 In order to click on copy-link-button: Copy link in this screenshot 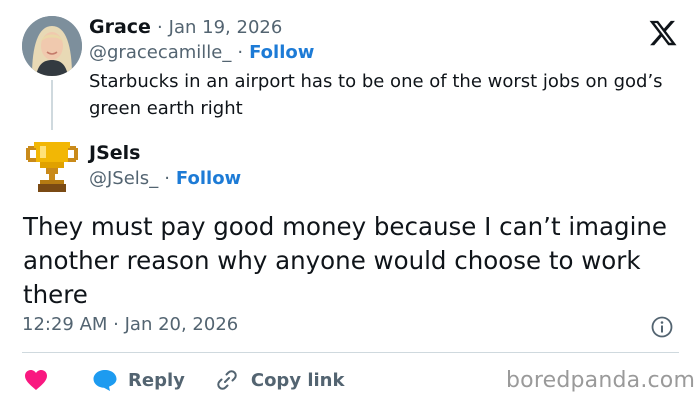, I will do `click(280, 380)`.